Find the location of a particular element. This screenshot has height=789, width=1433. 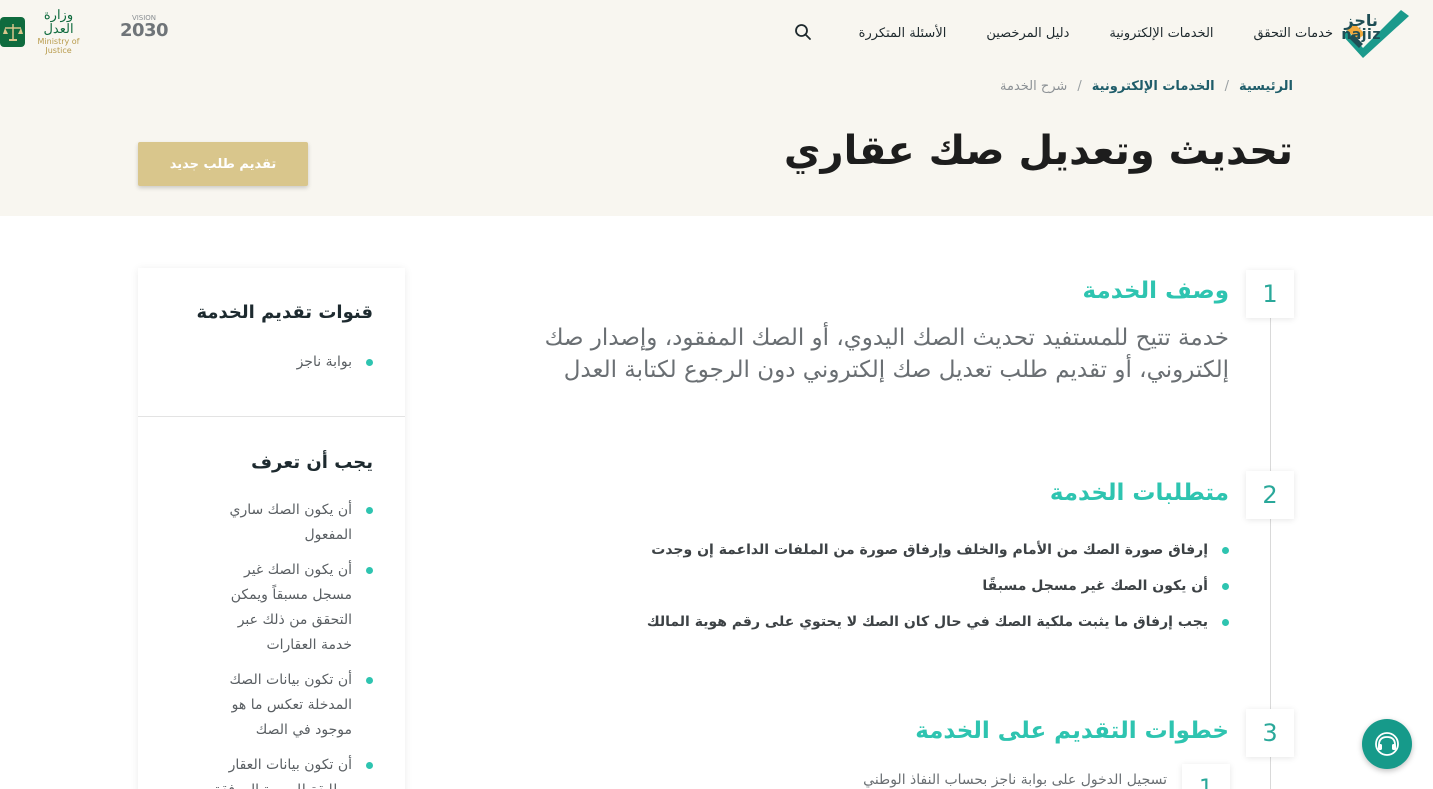

nav-faq: الأسئلة المتكررة is located at coordinates (903, 33).